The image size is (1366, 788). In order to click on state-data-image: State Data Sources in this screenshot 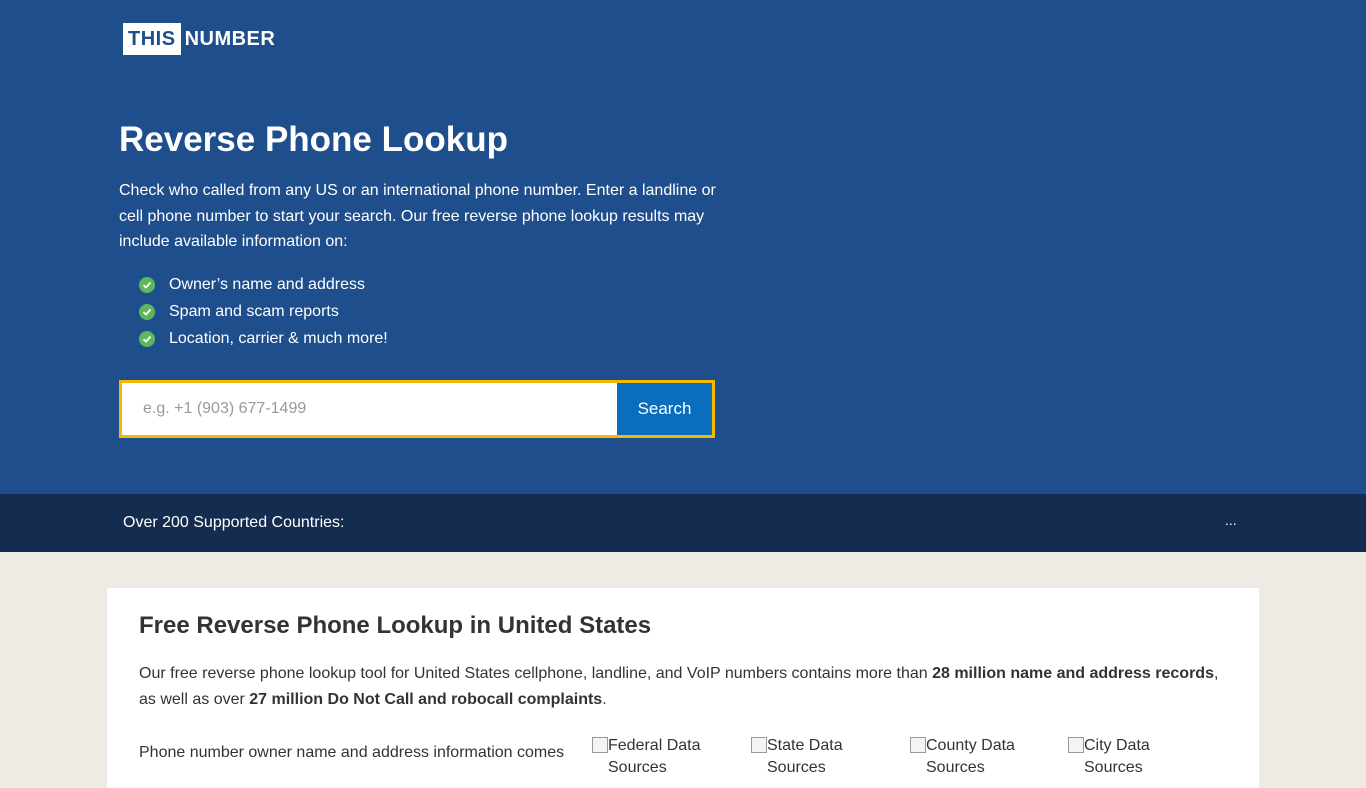, I will do `click(816, 757)`.